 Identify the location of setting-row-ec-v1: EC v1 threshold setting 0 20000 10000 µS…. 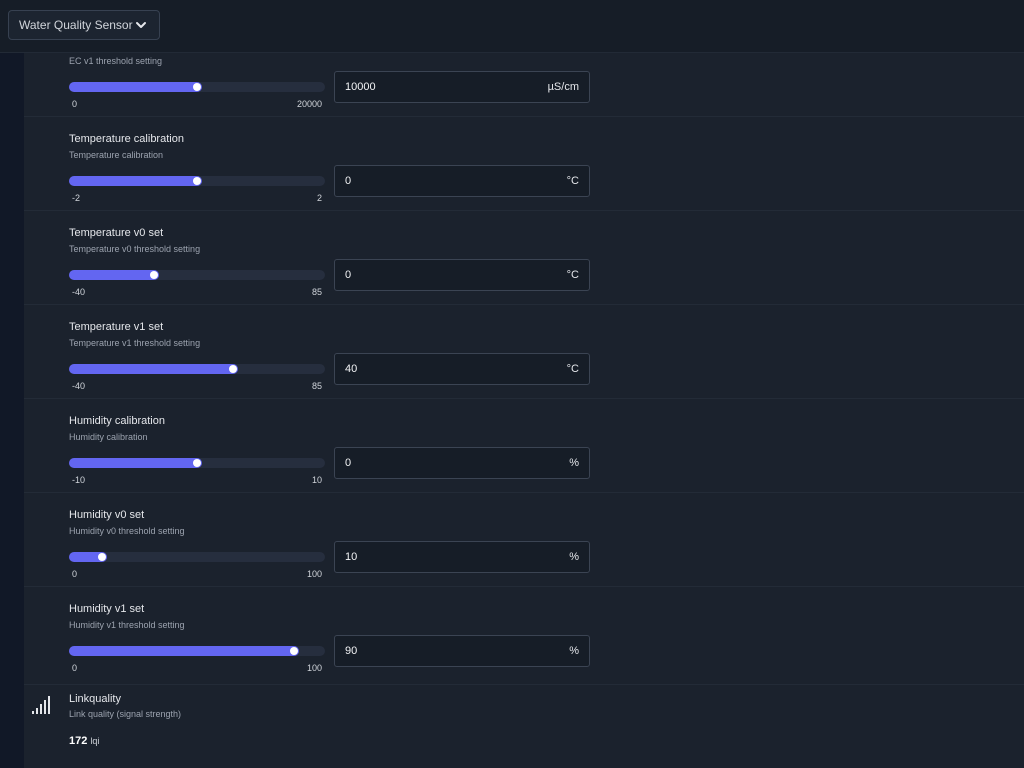
(524, 84).